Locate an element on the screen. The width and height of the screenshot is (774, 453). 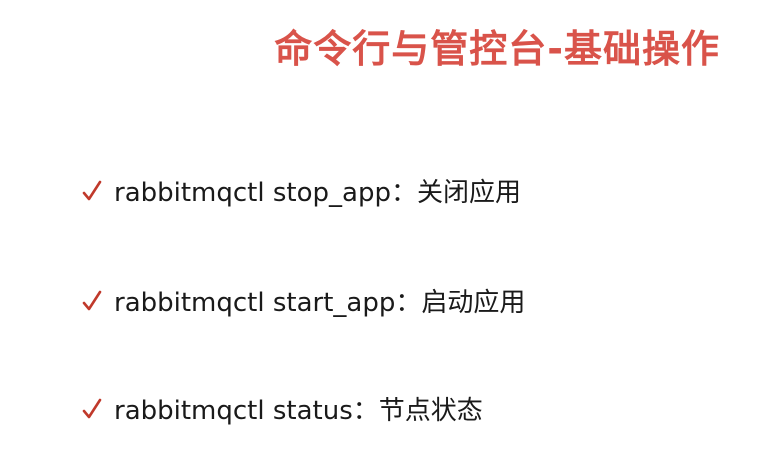
list-item: rabbitmqctl stop_app：关闭应用 is located at coordinates (301, 193).